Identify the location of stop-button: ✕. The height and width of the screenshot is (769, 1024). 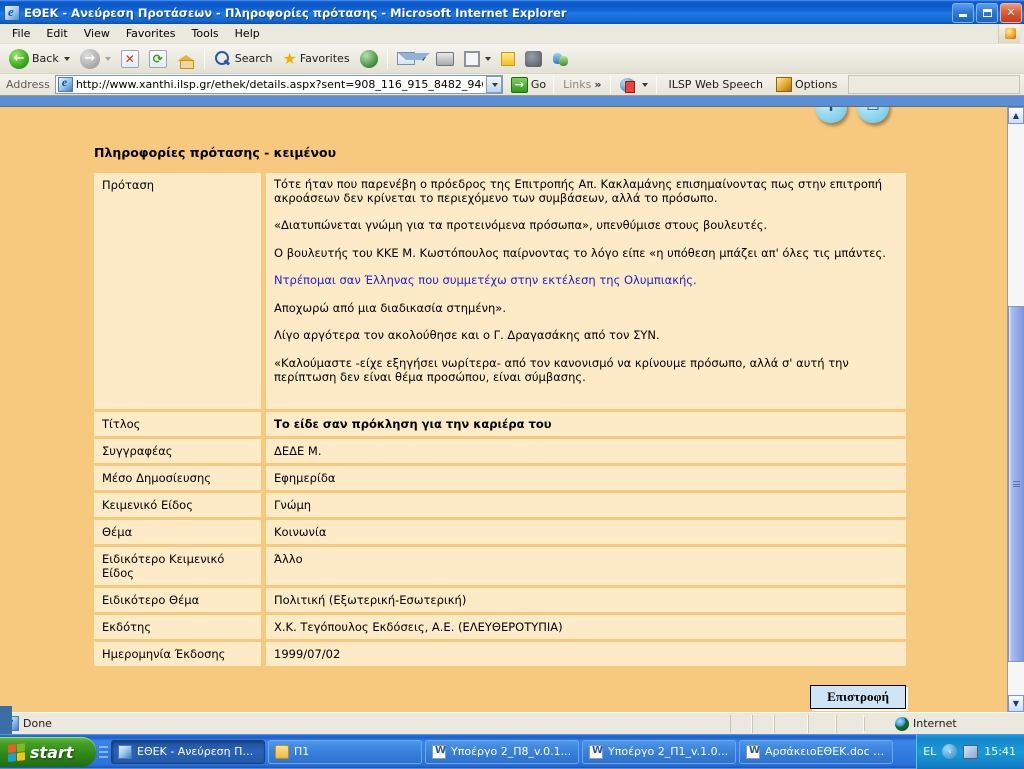
(130, 59).